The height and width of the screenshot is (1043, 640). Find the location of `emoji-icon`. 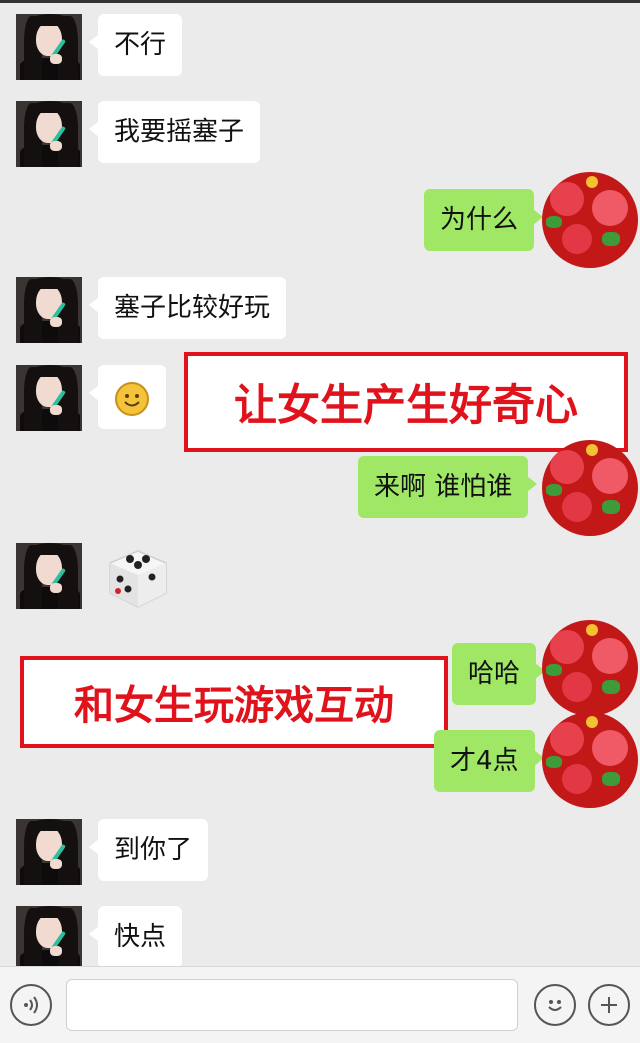

emoji-icon is located at coordinates (555, 1005).